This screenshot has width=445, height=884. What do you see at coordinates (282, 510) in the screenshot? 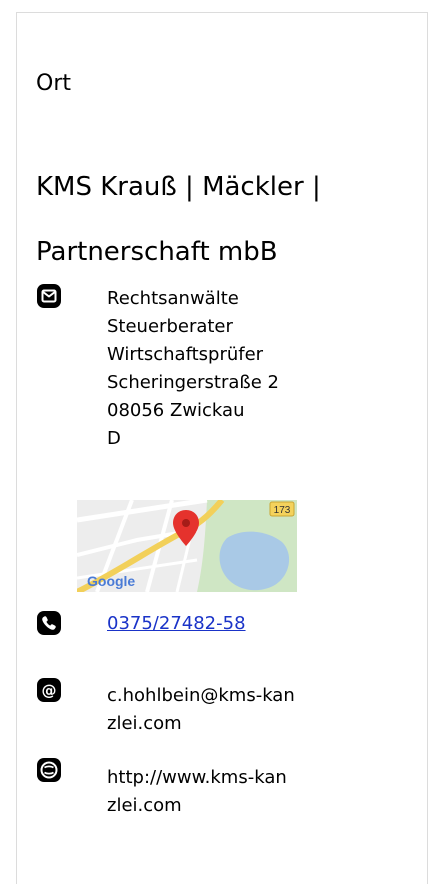
I see `road-badge-label: 173` at bounding box center [282, 510].